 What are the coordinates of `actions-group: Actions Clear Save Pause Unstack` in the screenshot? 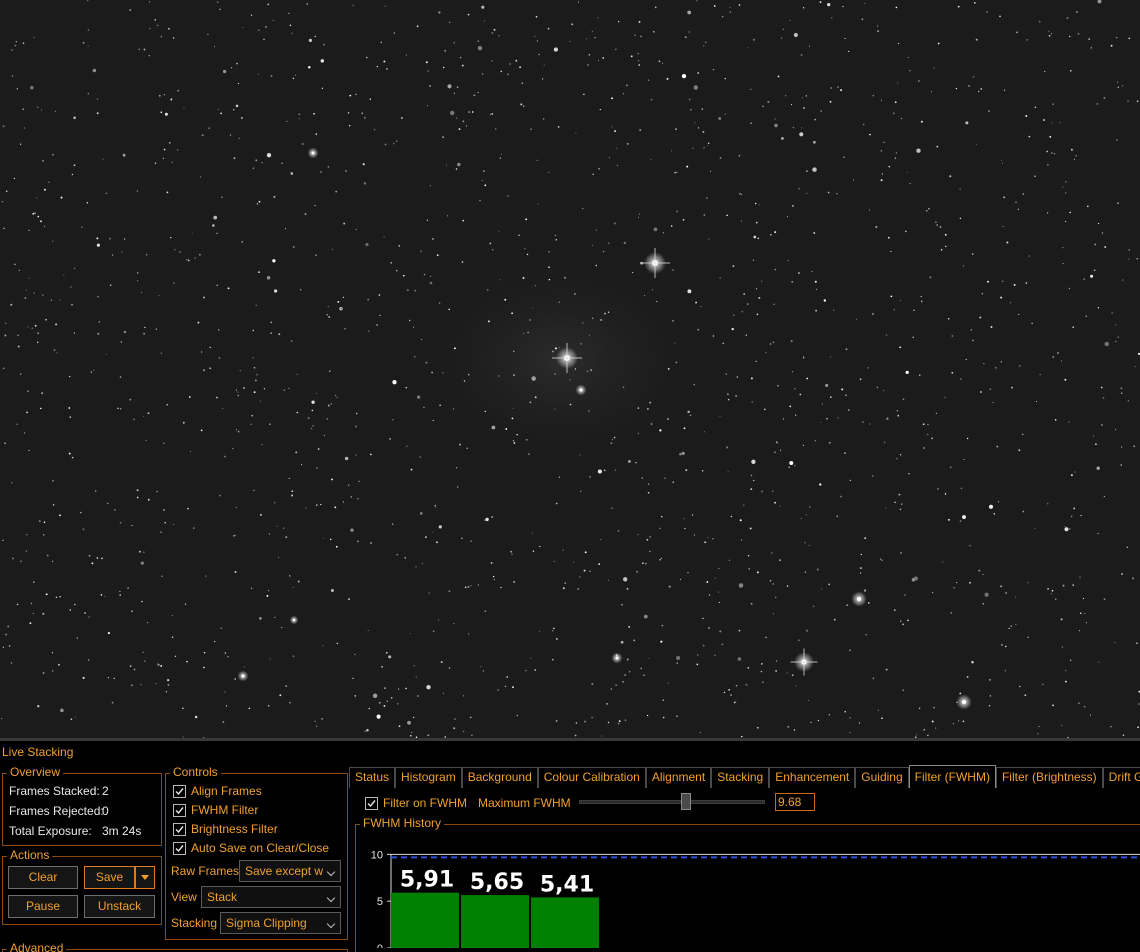 It's located at (82, 886).